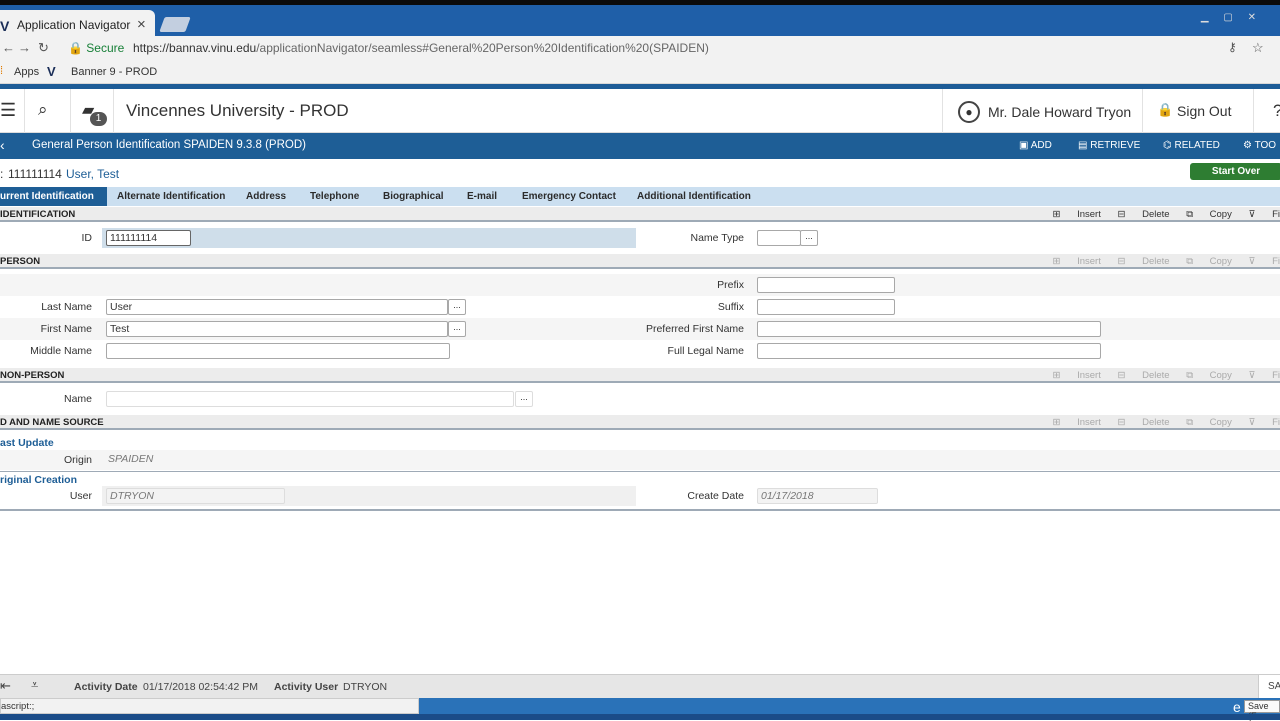 This screenshot has height=721, width=1280. I want to click on back-chevron-icon: ‹, so click(2, 145).